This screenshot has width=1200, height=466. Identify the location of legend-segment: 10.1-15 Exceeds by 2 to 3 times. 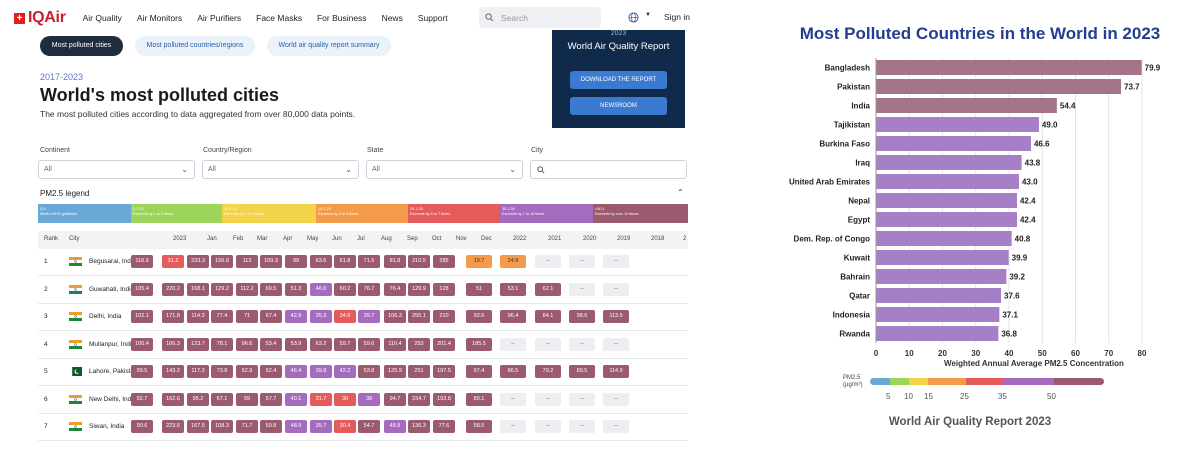
(269, 213).